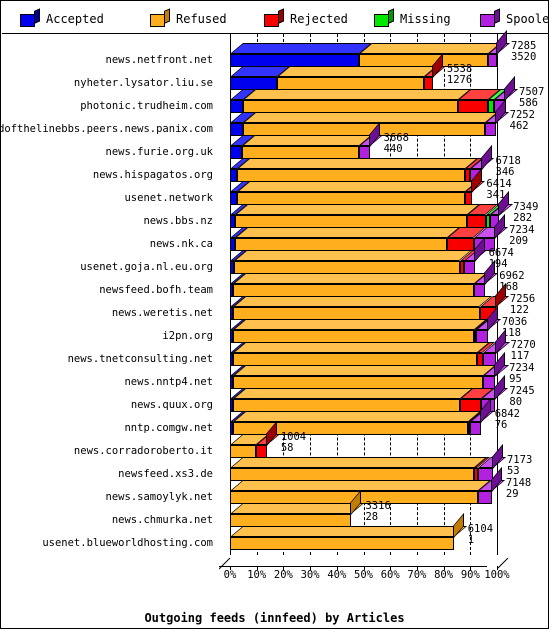 This screenshot has height=630, width=550. I want to click on bar-value-secondary: 1276, so click(459, 80).